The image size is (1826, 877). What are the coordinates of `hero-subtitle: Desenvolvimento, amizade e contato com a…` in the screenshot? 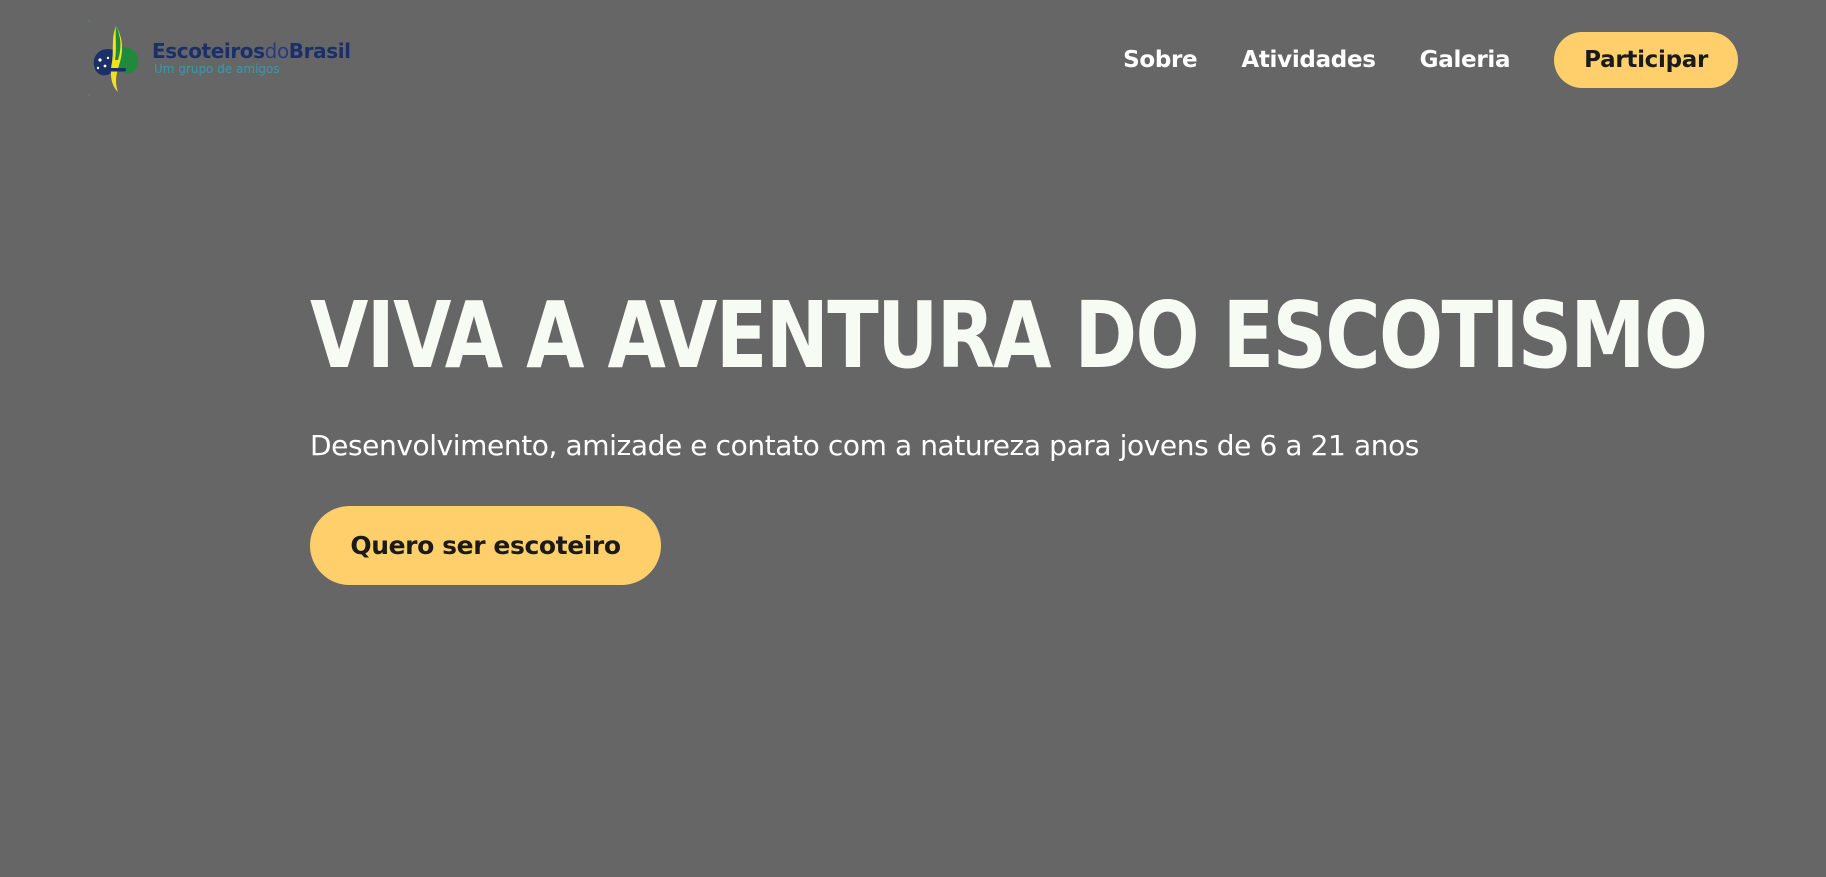 It's located at (864, 445).